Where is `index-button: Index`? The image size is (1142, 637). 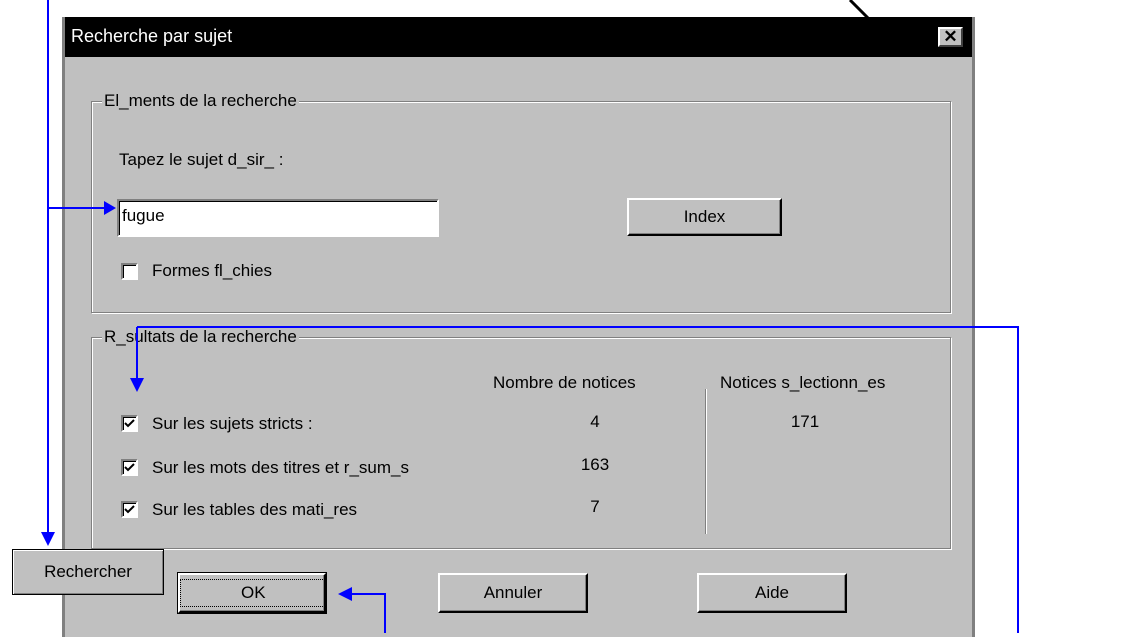 index-button: Index is located at coordinates (704, 217).